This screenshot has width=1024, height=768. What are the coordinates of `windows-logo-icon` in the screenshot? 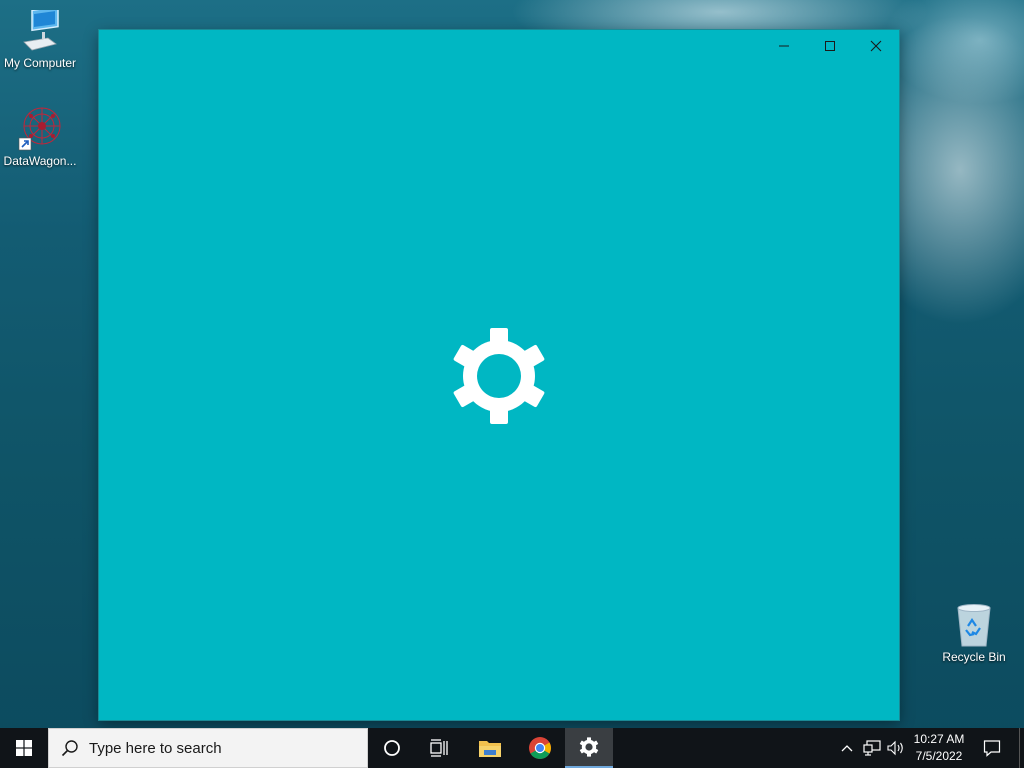 It's located at (24, 748).